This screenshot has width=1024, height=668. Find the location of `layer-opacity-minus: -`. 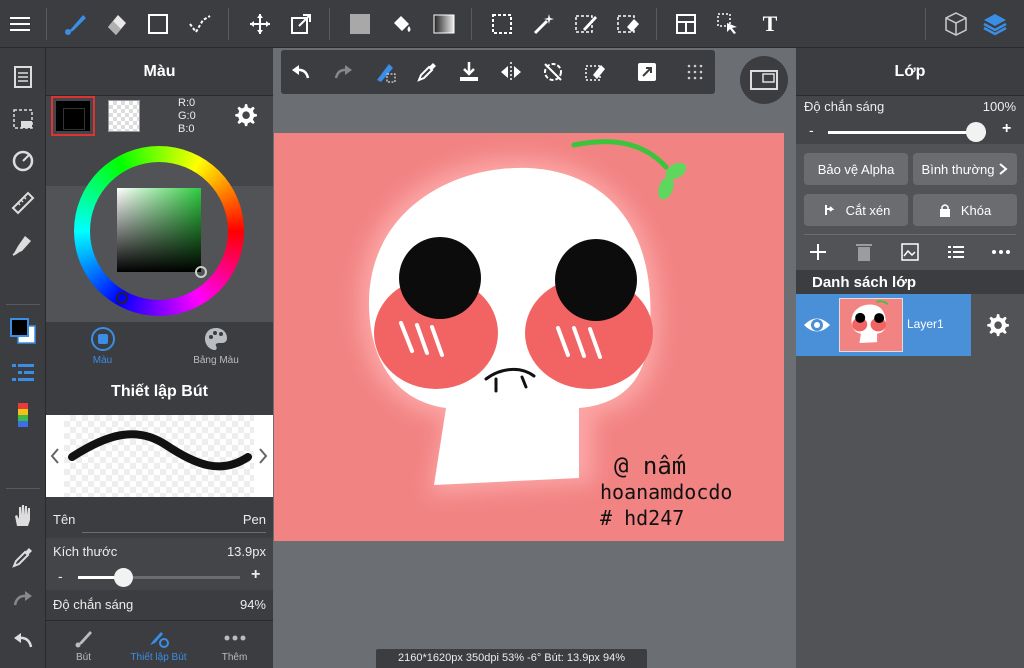

layer-opacity-minus: - is located at coordinates (811, 130).